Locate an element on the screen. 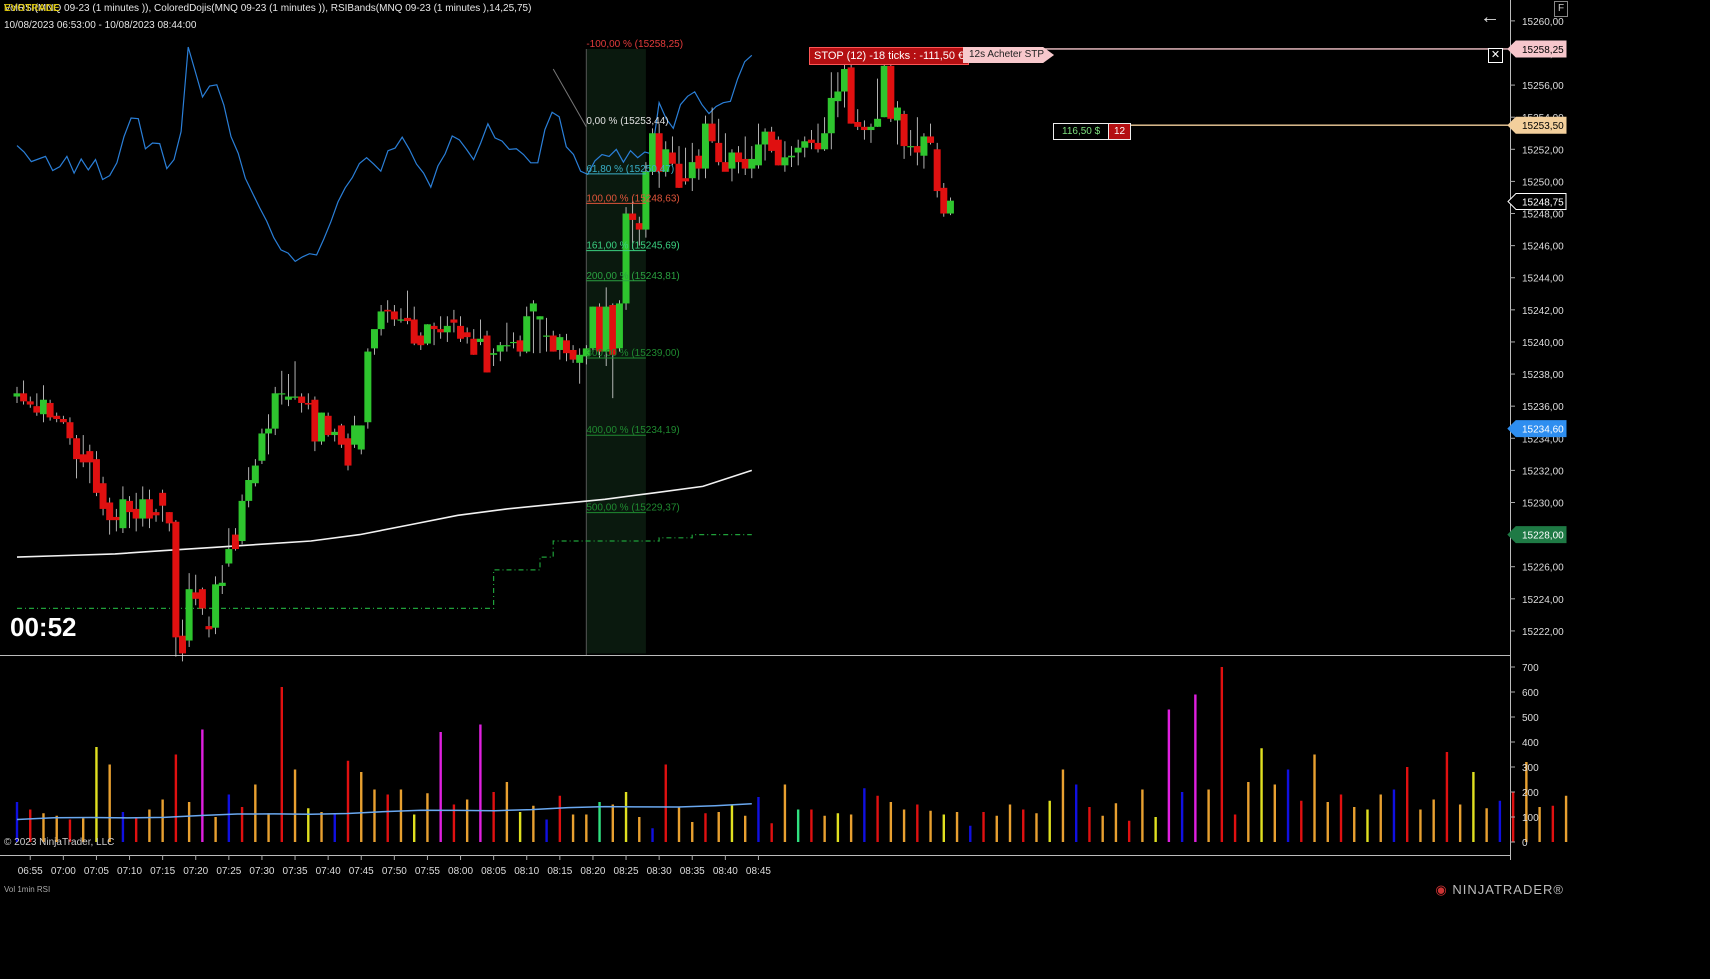 The image size is (1710, 979). ninjatrader-logo: ◉ NINJATRADER® is located at coordinates (1499, 890).